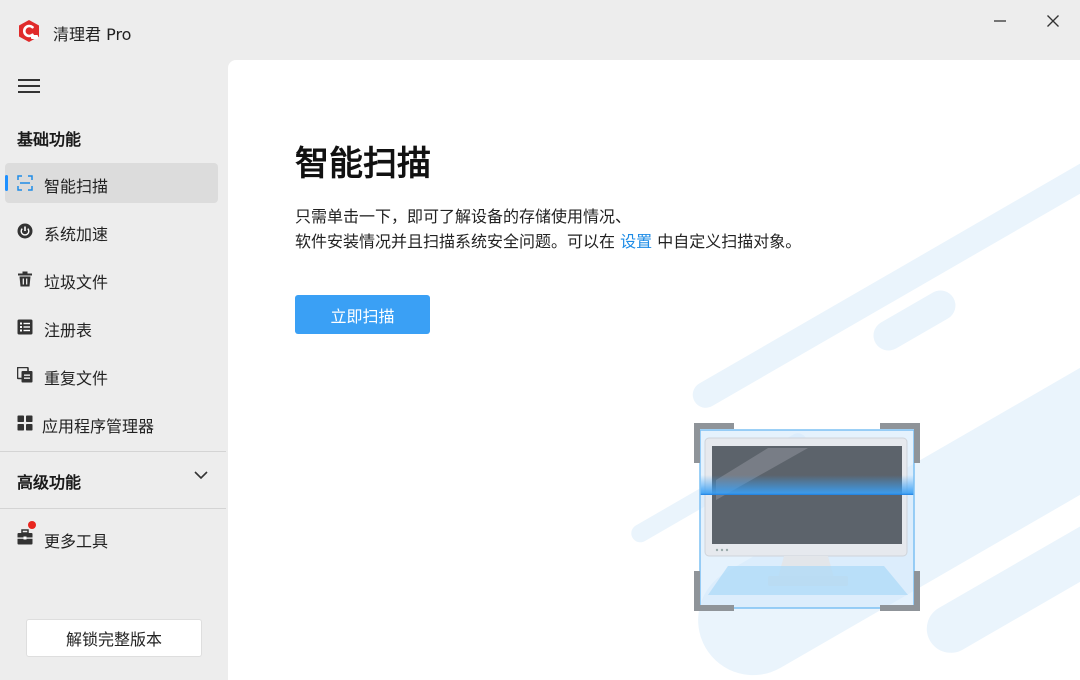 This screenshot has height=680, width=1080. Describe the element at coordinates (363, 164) in the screenshot. I see `page-title: 智能扫描` at that location.